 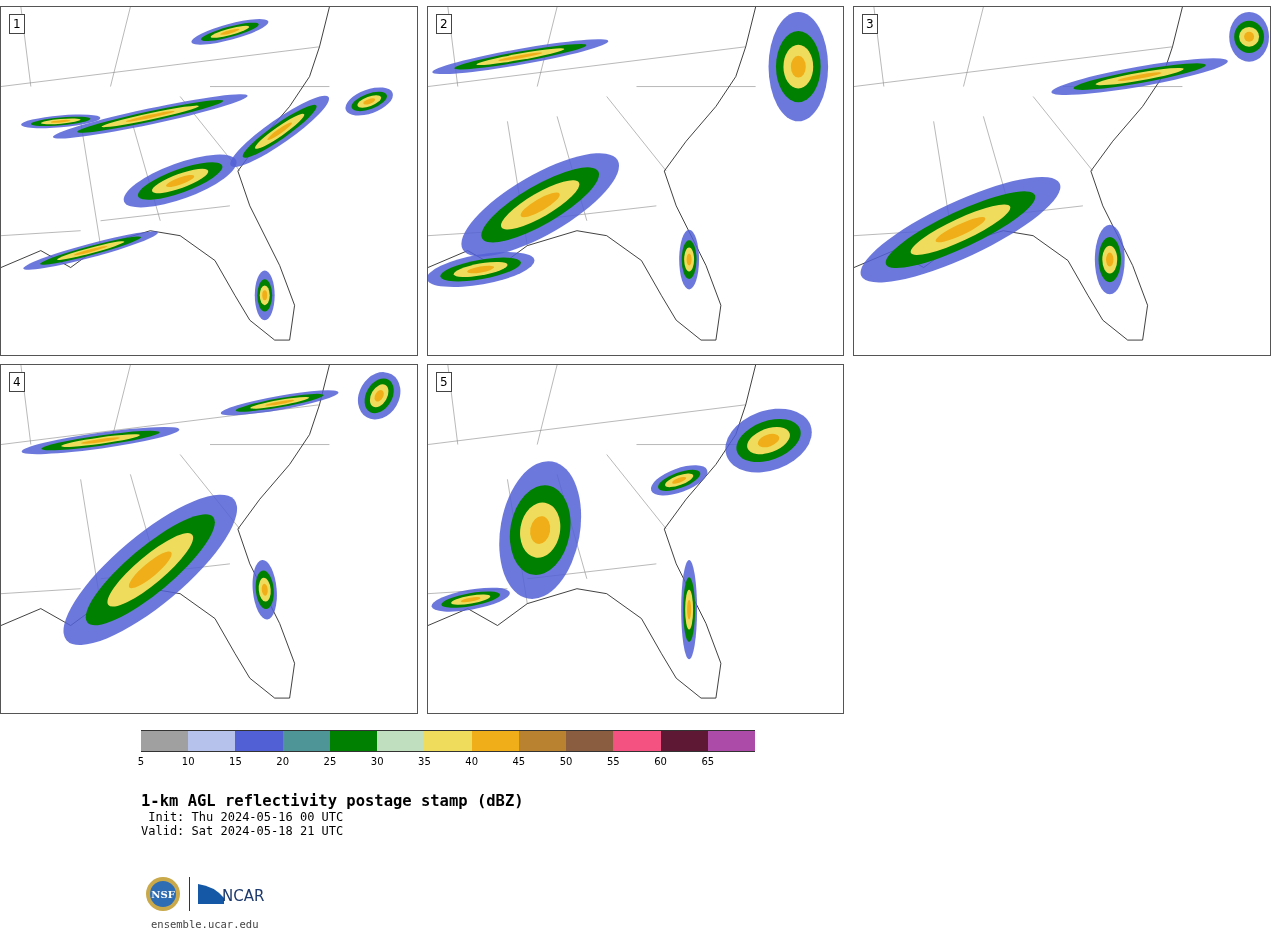 I want to click on tick-label: 10, so click(x=188, y=762).